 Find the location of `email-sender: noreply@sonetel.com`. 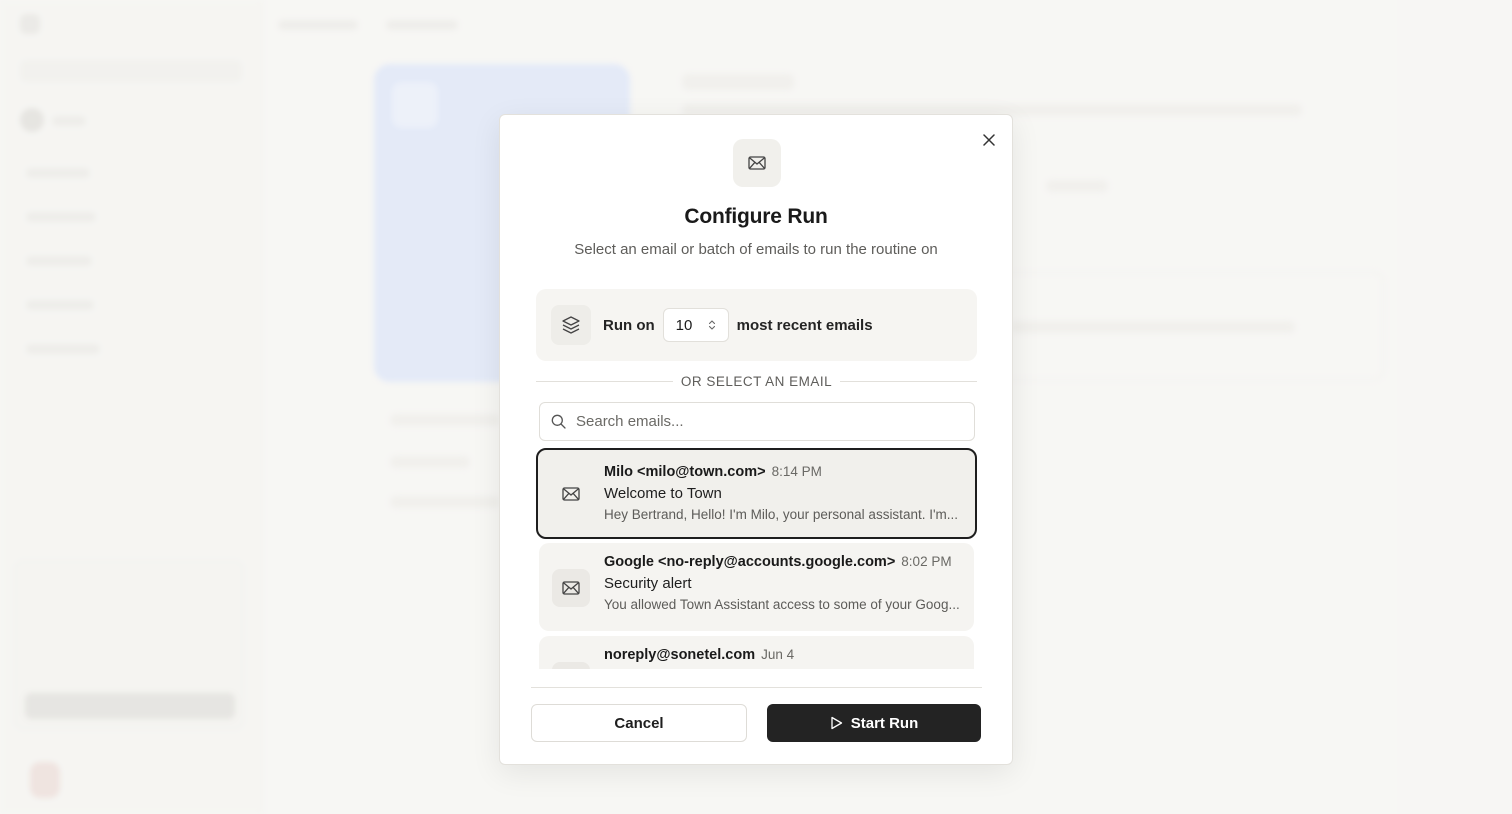

email-sender: noreply@sonetel.com is located at coordinates (680, 655).